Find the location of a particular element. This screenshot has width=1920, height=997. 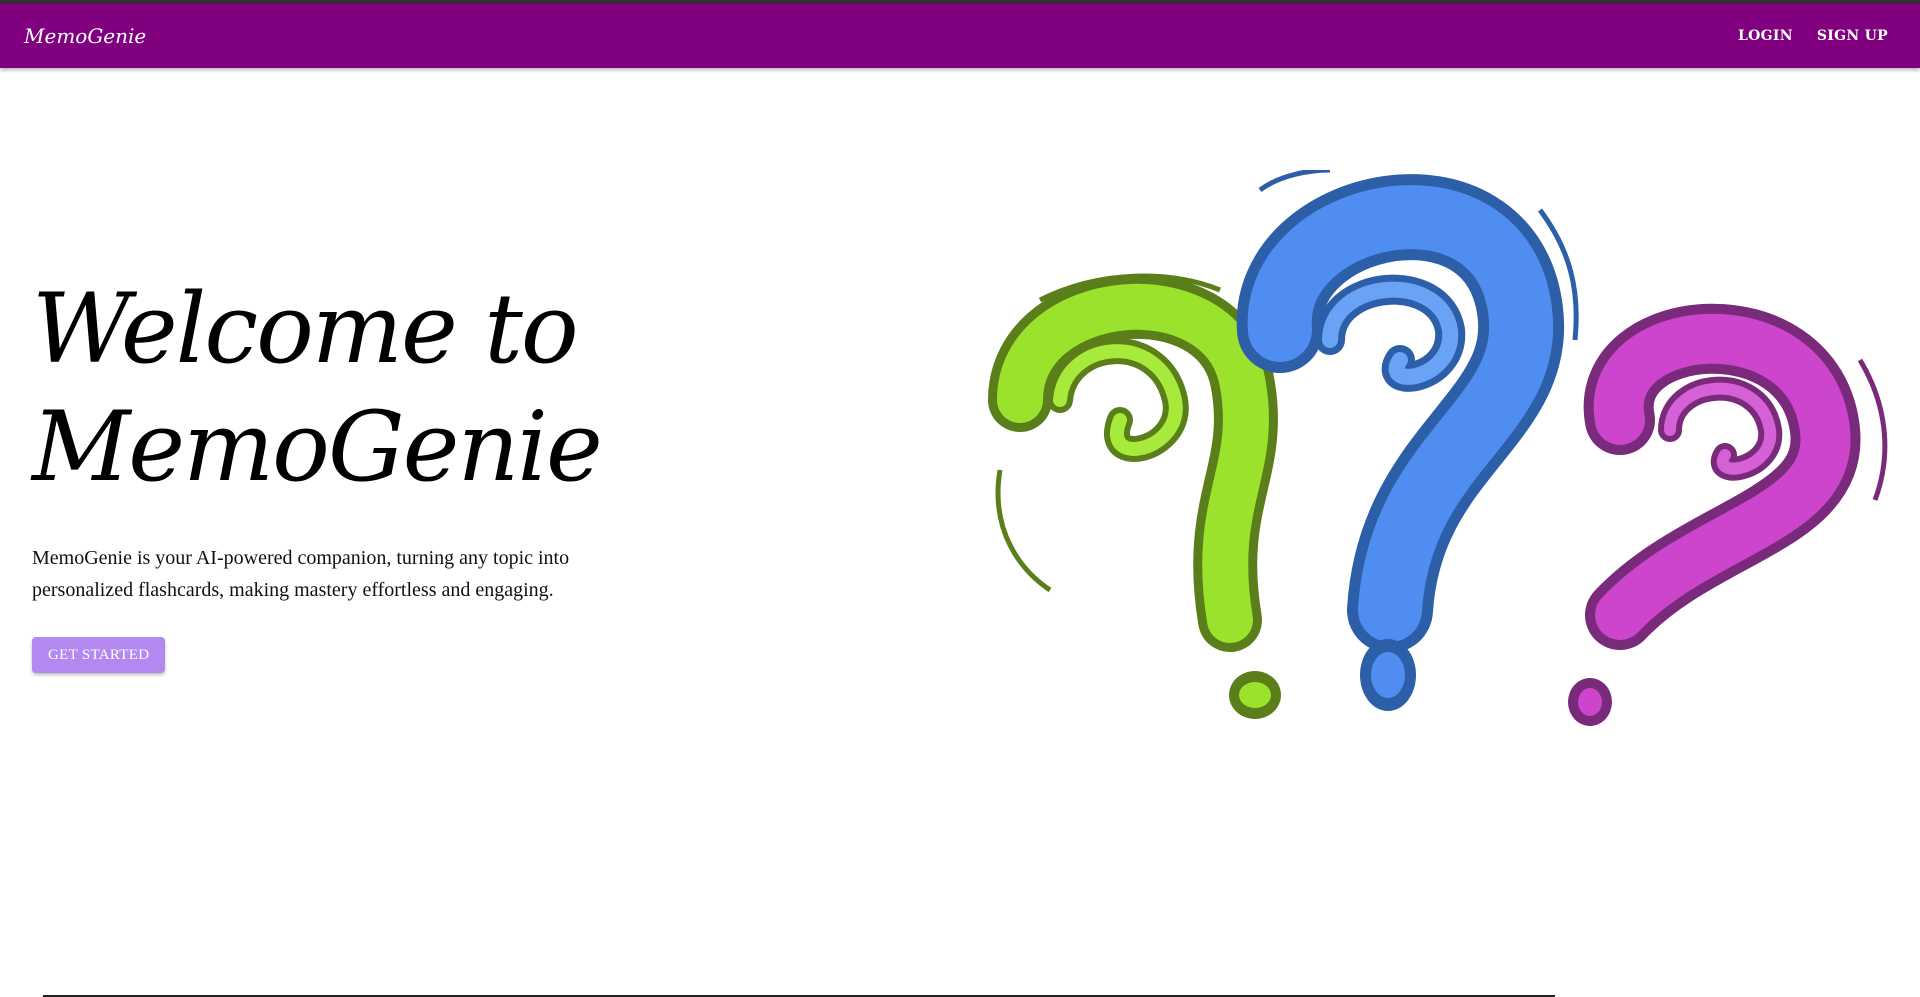

magenta-question-mark-icon is located at coordinates (1728, 514).